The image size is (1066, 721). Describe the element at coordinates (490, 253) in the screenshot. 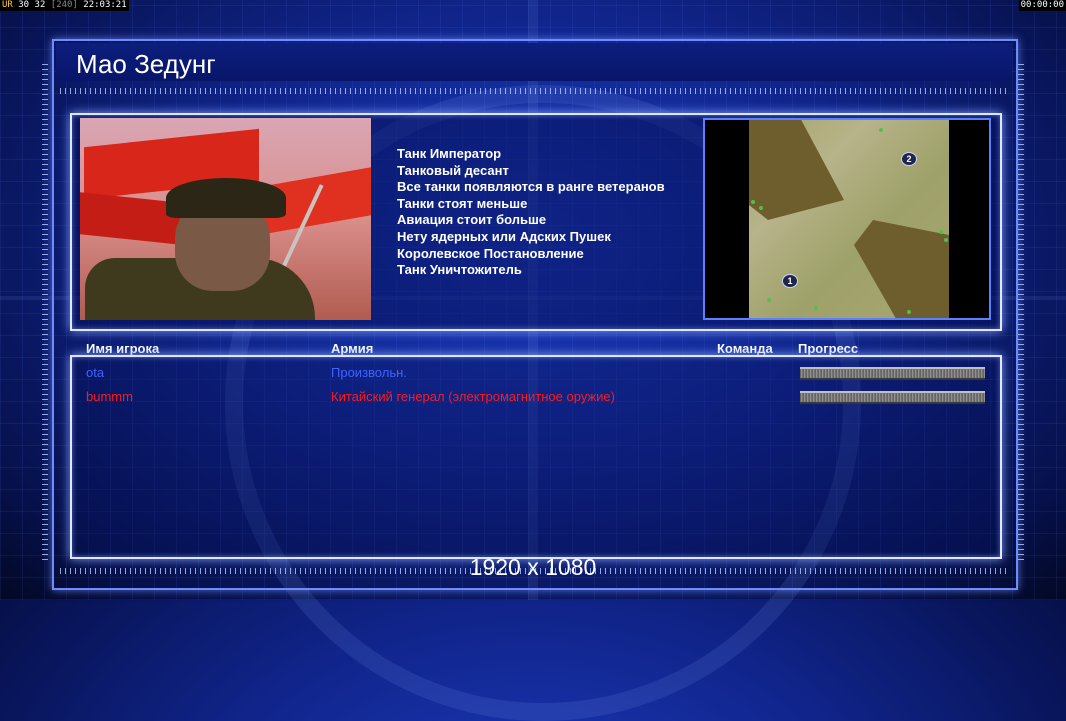

I see `trait-item: Королевское Постановление` at that location.